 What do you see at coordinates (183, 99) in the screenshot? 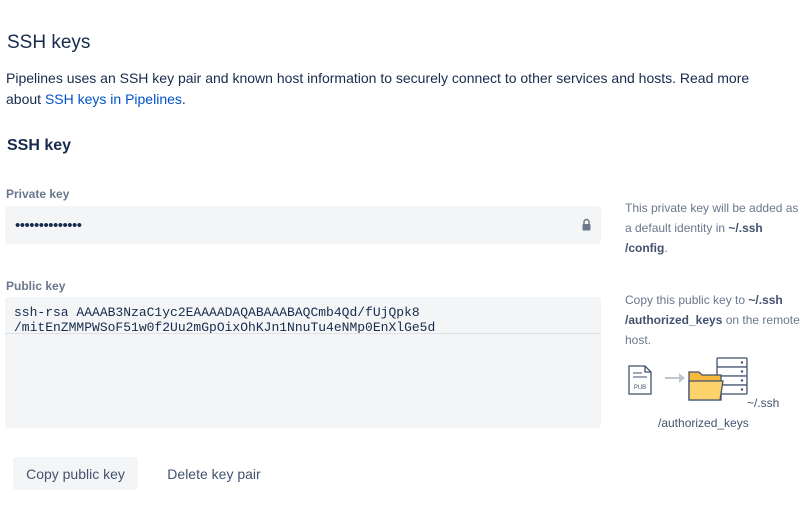
I see `intro-end: .` at bounding box center [183, 99].